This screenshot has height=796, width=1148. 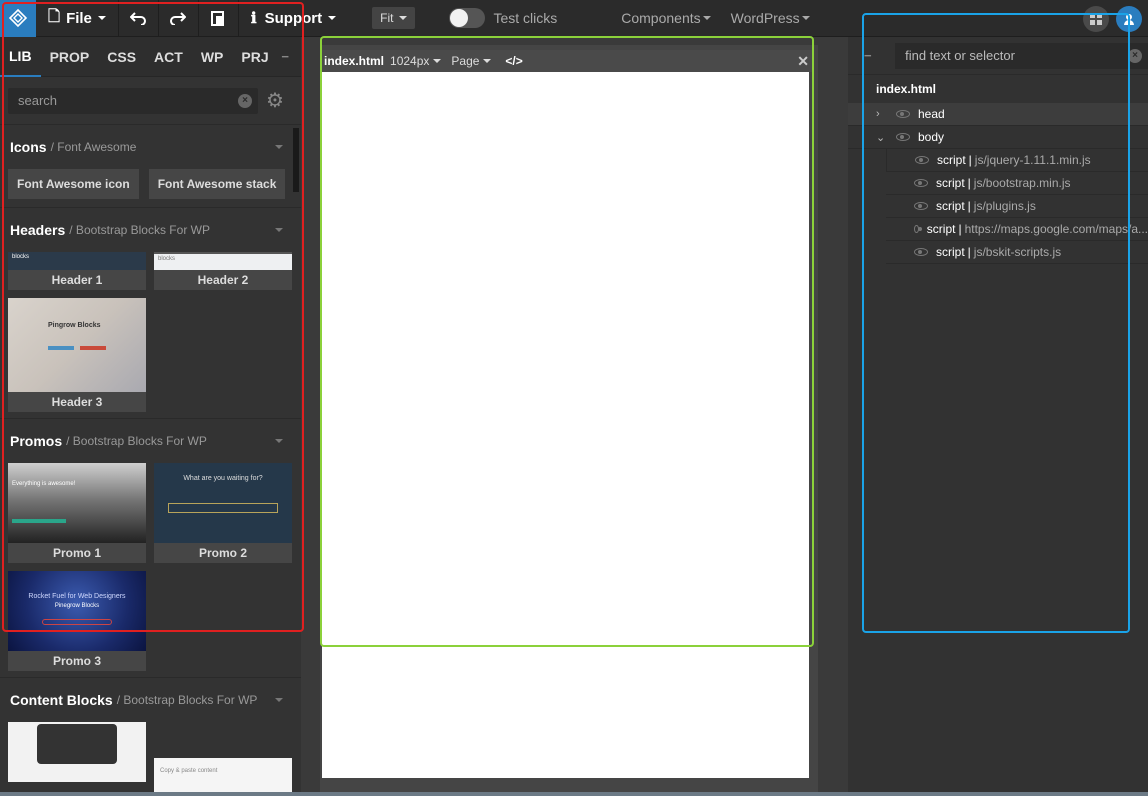 What do you see at coordinates (136, 441) in the screenshot?
I see `section-subtitle: / Bootstrap Blocks For WP` at bounding box center [136, 441].